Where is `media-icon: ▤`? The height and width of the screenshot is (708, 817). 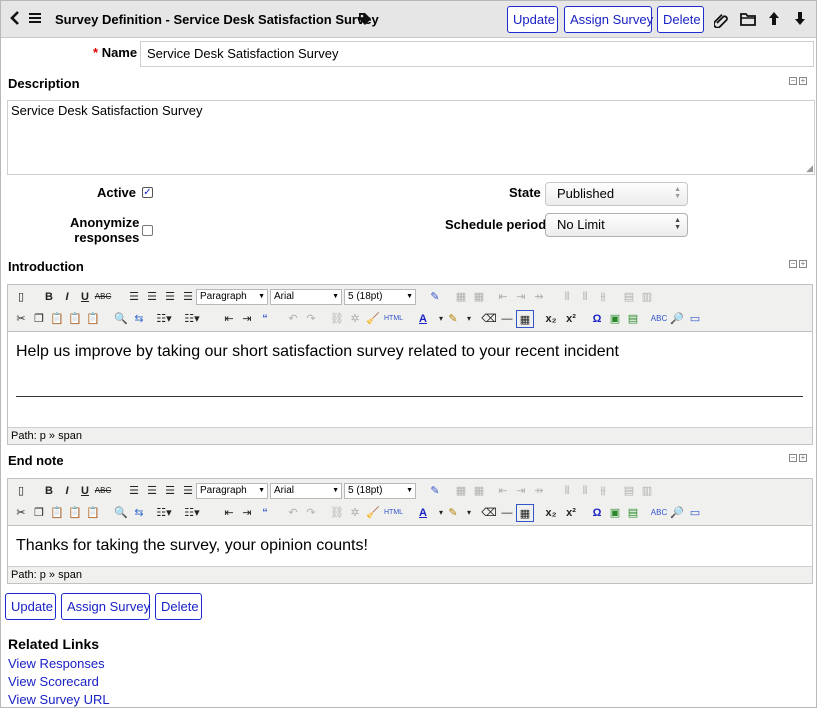 media-icon: ▤ is located at coordinates (633, 513).